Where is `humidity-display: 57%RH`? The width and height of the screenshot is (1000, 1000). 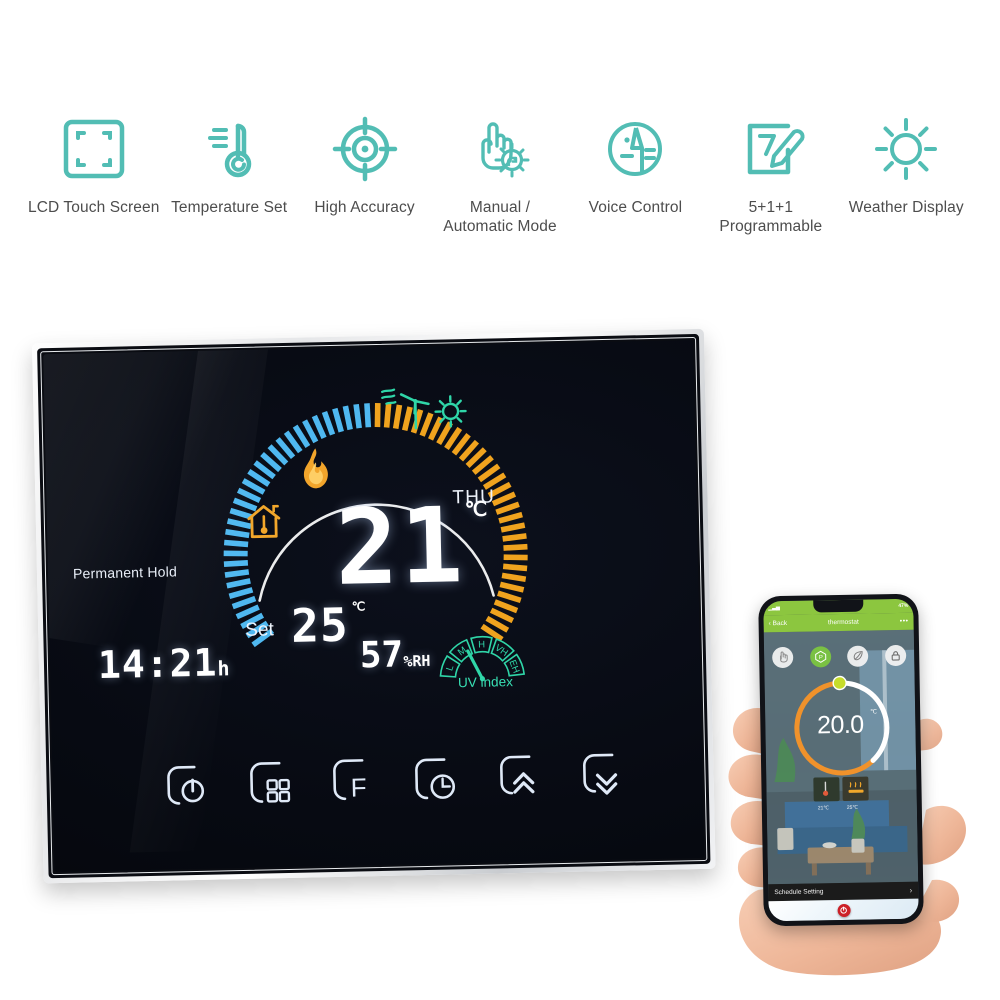
humidity-display: 57%RH is located at coordinates (395, 655).